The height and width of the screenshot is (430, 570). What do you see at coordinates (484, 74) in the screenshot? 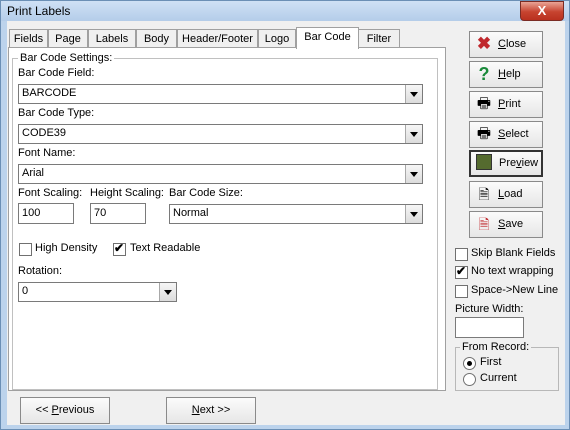
I see `help-icon: ?` at bounding box center [484, 74].